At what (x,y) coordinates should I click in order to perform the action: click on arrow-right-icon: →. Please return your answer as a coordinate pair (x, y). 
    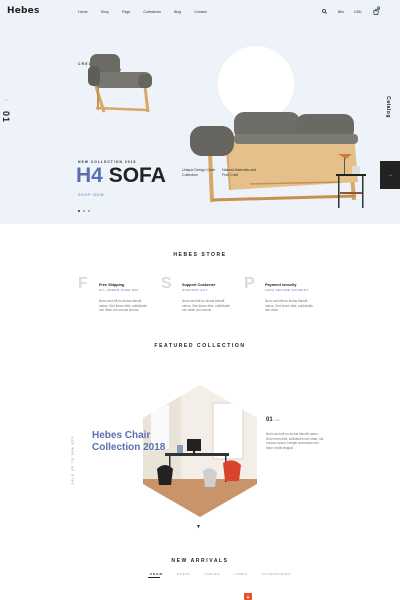
    Looking at the image, I should click on (390, 175).